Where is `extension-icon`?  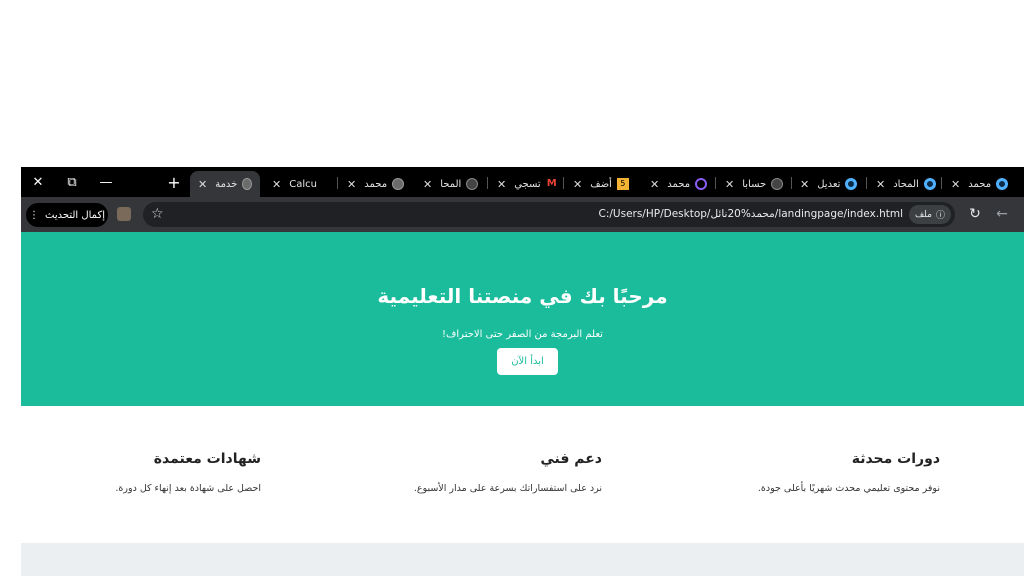
extension-icon is located at coordinates (124, 214).